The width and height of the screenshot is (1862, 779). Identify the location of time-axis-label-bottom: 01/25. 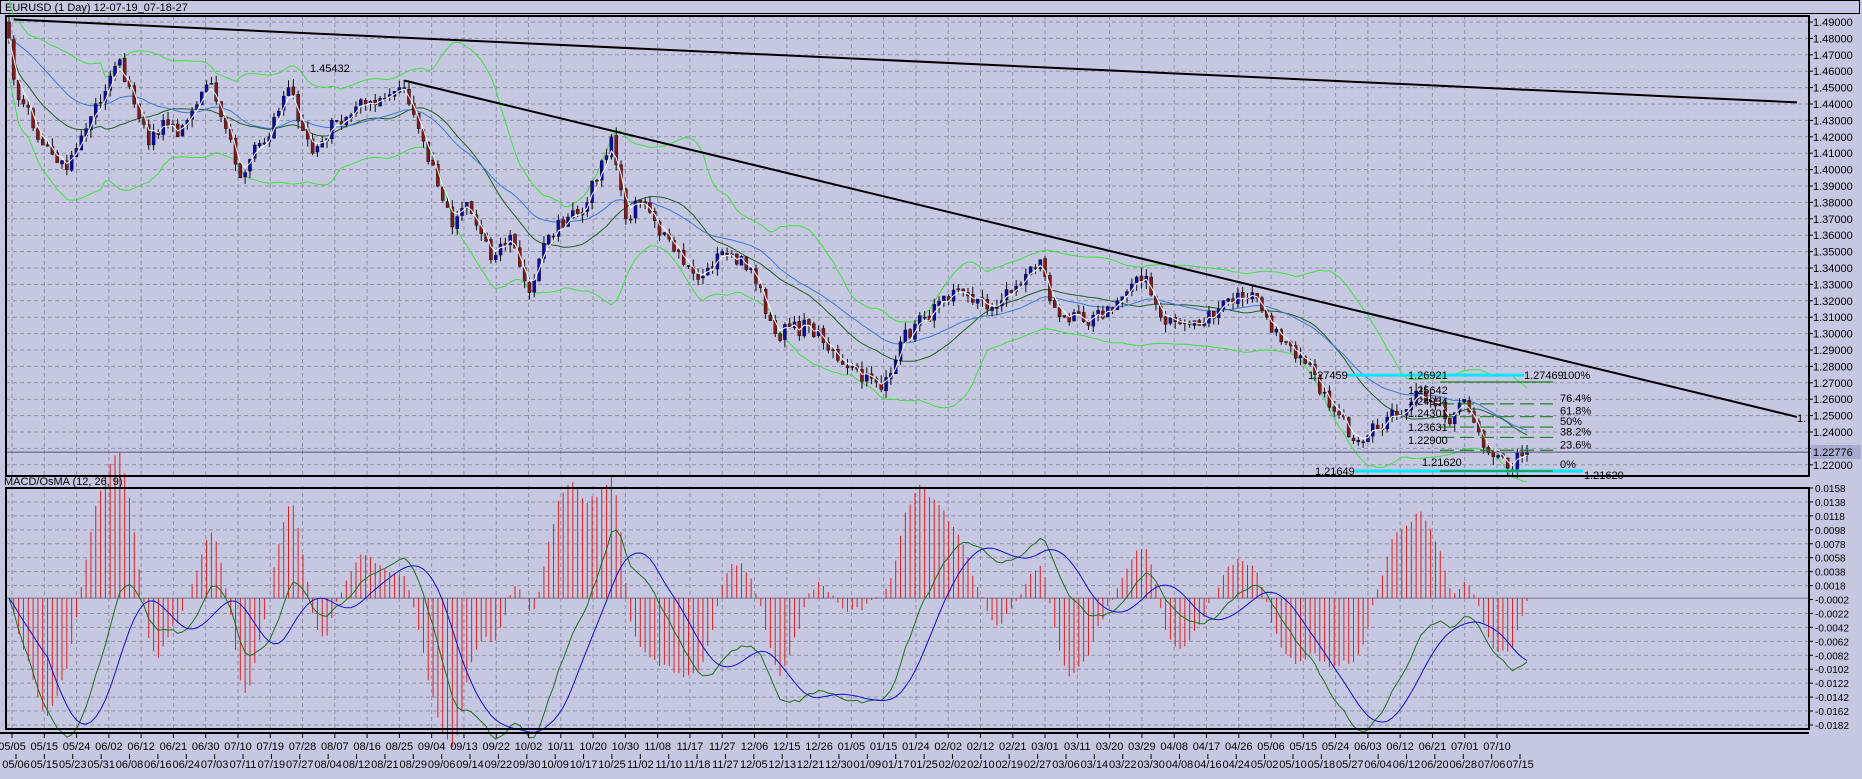
(924, 765).